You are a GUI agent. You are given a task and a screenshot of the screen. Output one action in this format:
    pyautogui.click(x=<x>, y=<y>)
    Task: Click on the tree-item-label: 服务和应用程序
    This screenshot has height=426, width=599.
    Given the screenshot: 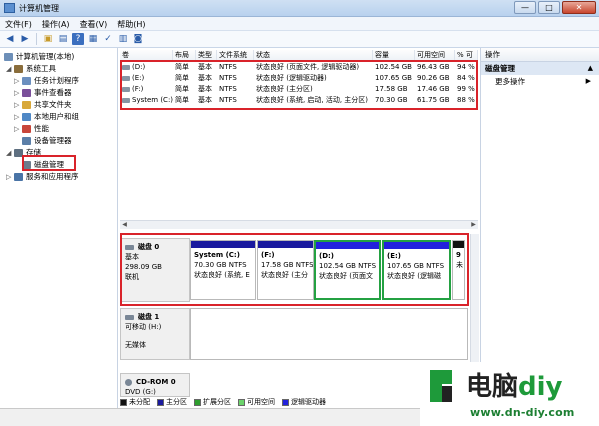 What is the action you would take?
    pyautogui.click(x=52, y=176)
    